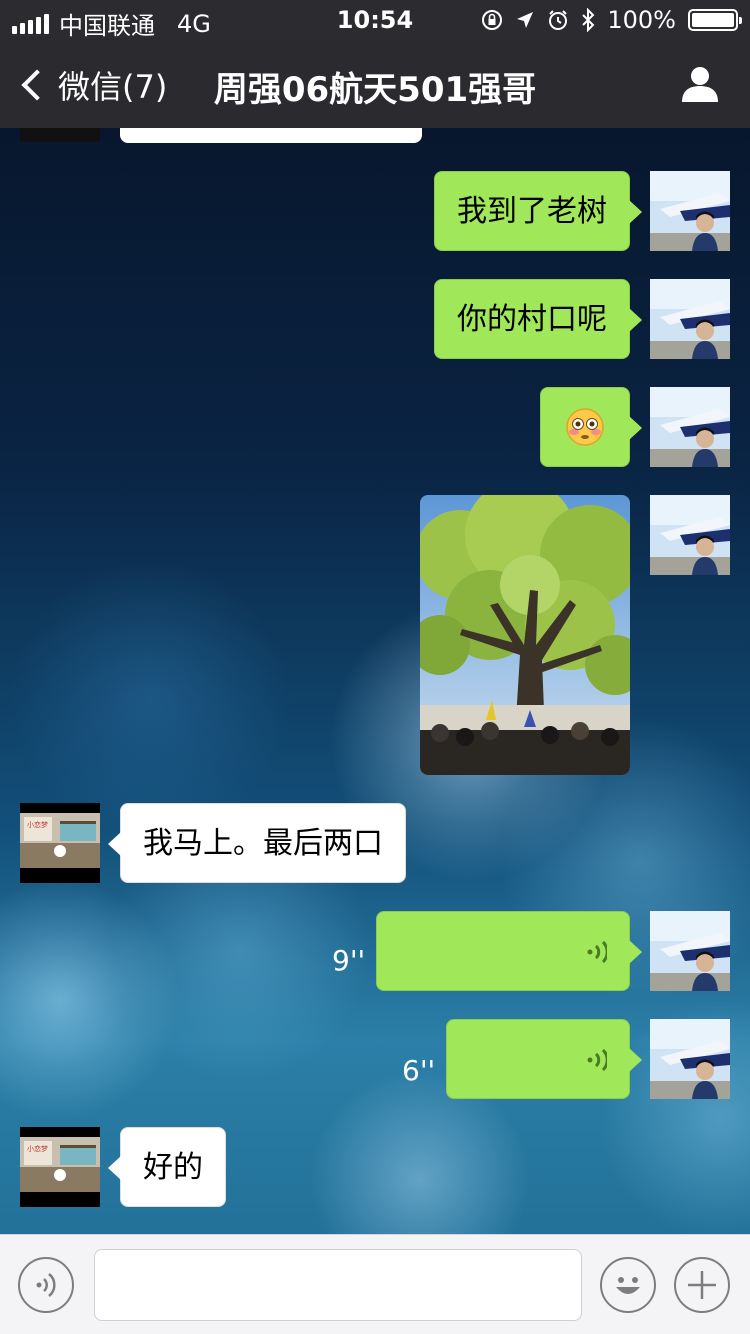 This screenshot has width=750, height=1334. I want to click on voice-duration: 9'', so click(349, 960).